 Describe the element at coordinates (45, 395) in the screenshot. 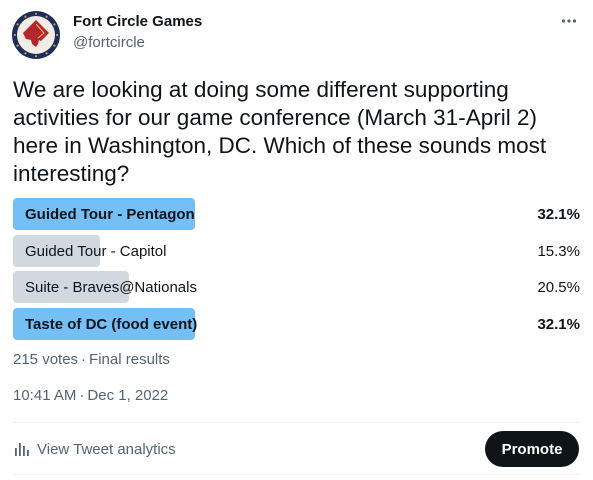

I see `tweet-time: 10:41 AM` at that location.